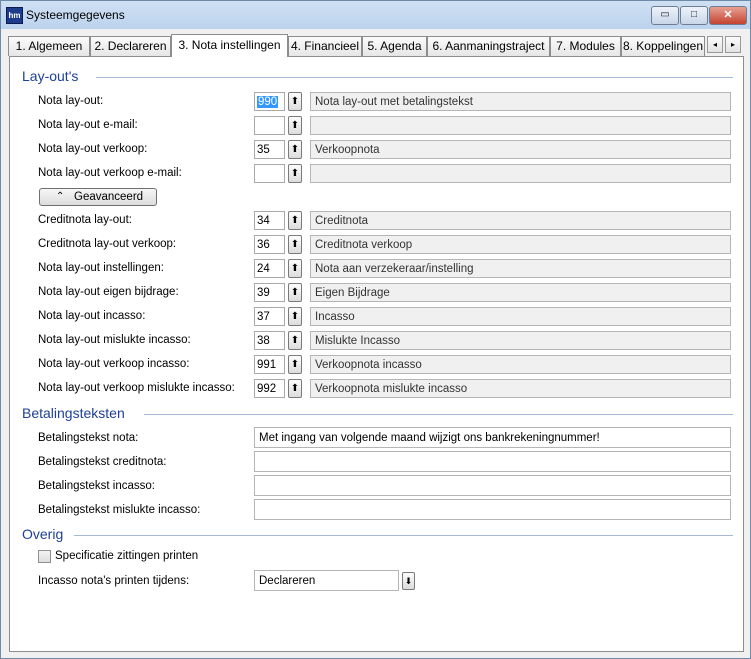  I want to click on advanced-label: Nota lay-out incasso:, so click(92, 316).